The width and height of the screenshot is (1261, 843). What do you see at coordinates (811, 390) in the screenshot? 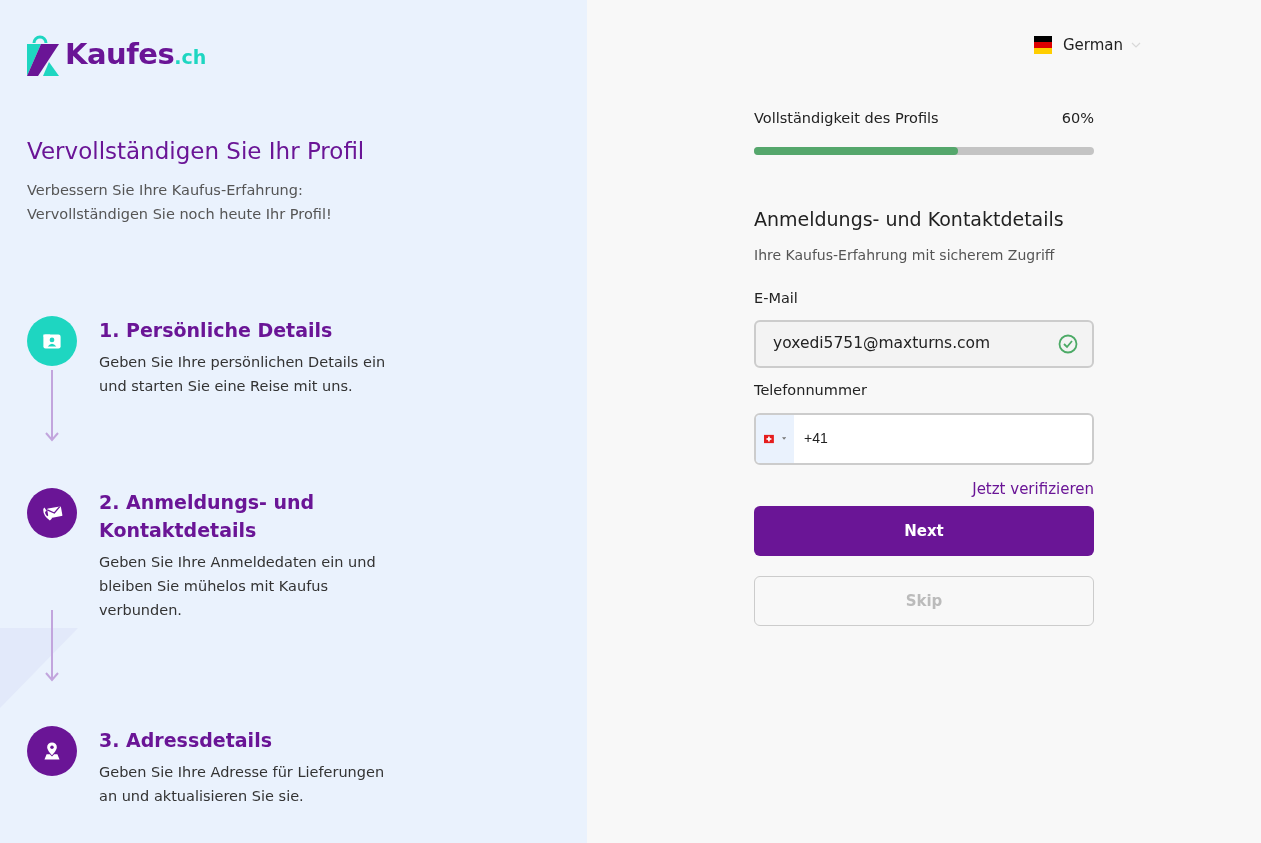
I see `field-label: Telefonnummer` at bounding box center [811, 390].